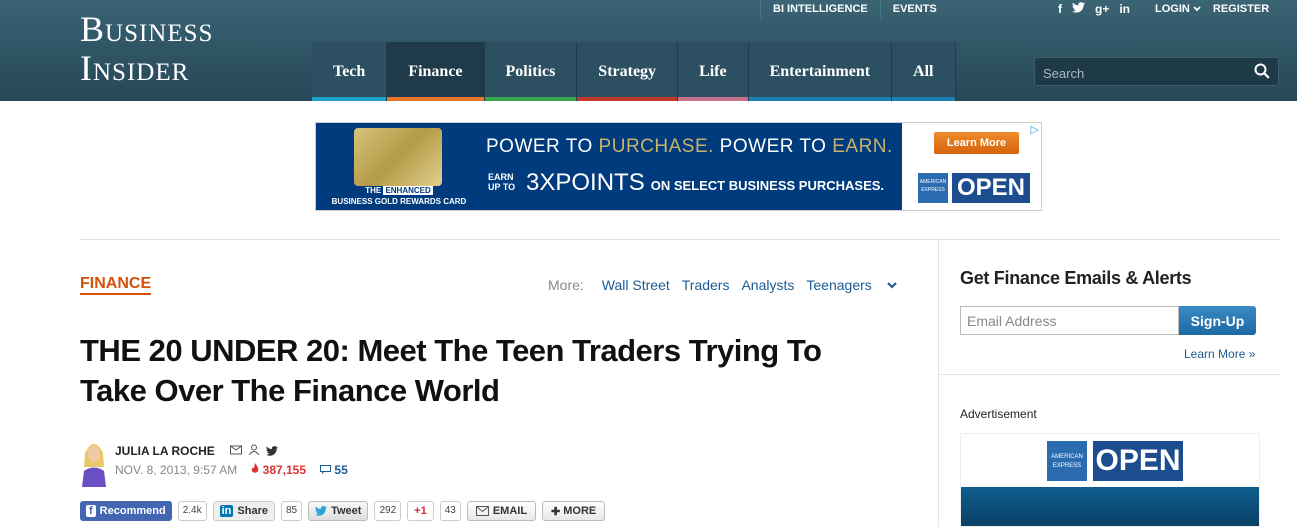 The width and height of the screenshot is (1297, 527). What do you see at coordinates (350, 71) in the screenshot?
I see `nav-tab-tech: Tech` at bounding box center [350, 71].